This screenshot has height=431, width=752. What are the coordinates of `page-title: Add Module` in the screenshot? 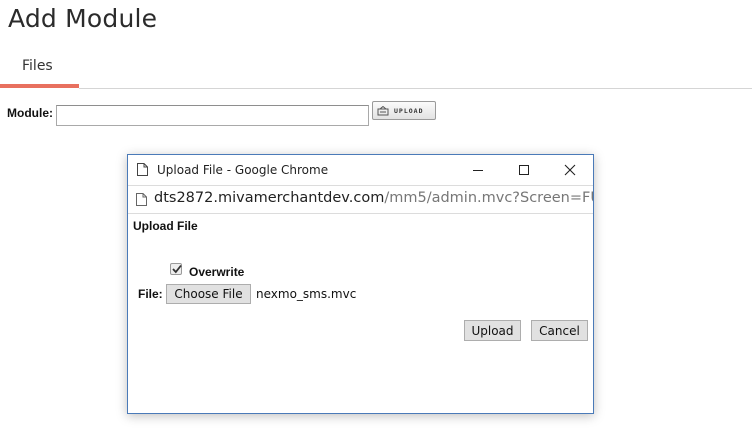 It's located at (83, 18).